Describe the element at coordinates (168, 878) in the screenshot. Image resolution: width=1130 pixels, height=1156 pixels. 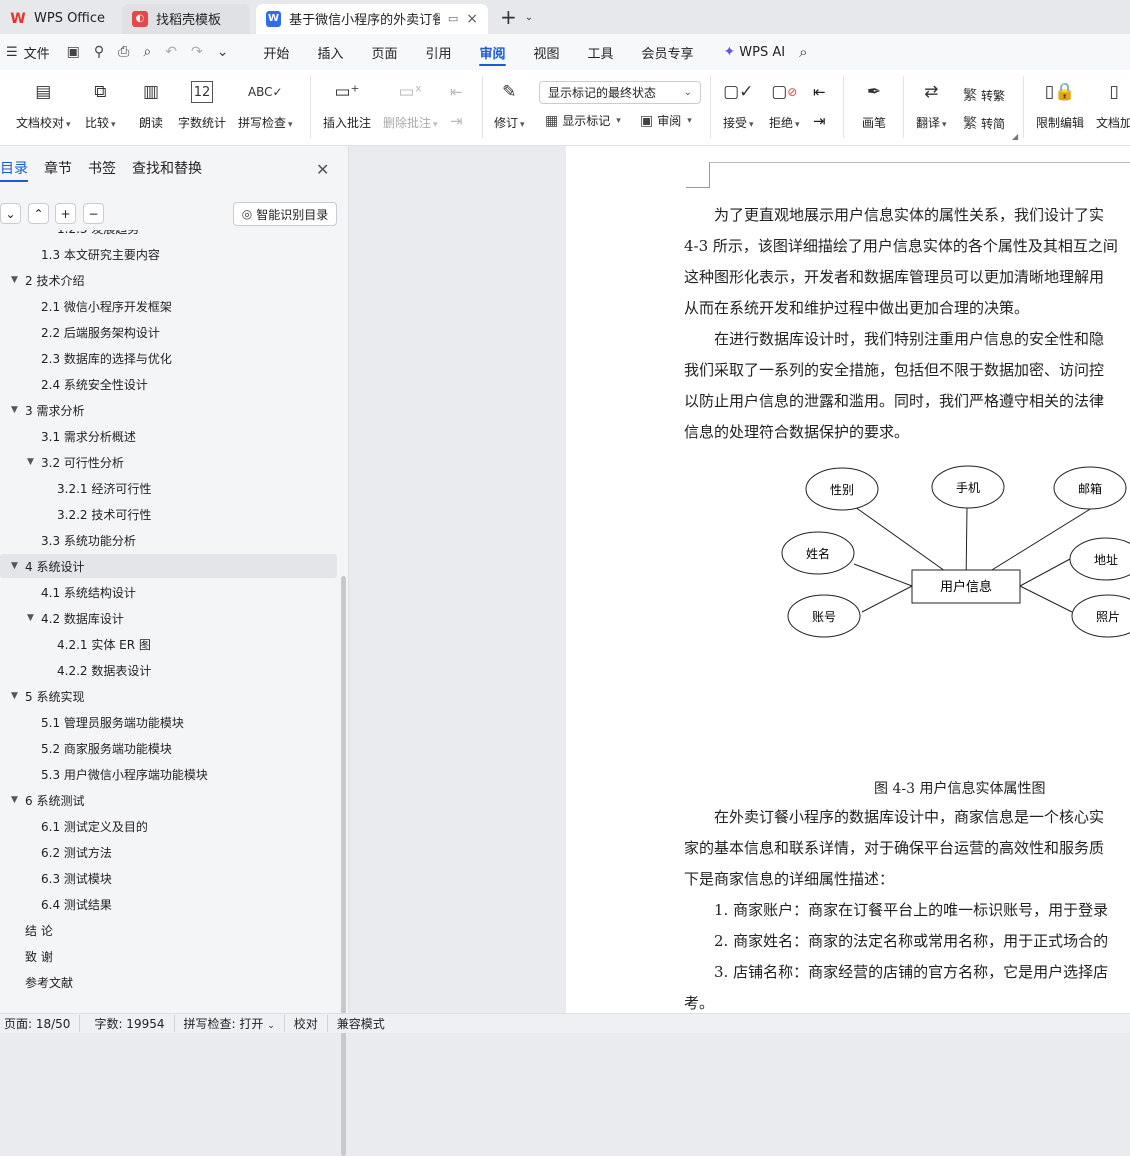
I see `toc-item: 6.3 测试模块` at that location.